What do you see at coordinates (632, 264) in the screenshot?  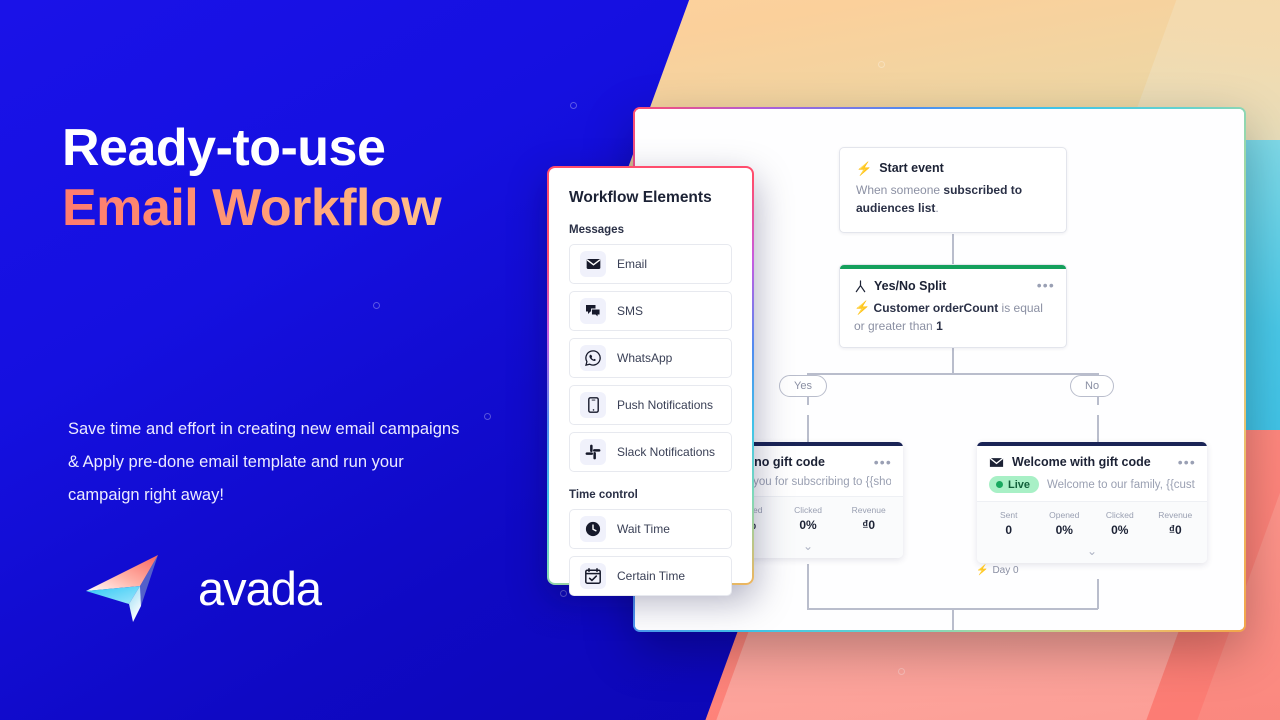 I see `element-label: Email` at bounding box center [632, 264].